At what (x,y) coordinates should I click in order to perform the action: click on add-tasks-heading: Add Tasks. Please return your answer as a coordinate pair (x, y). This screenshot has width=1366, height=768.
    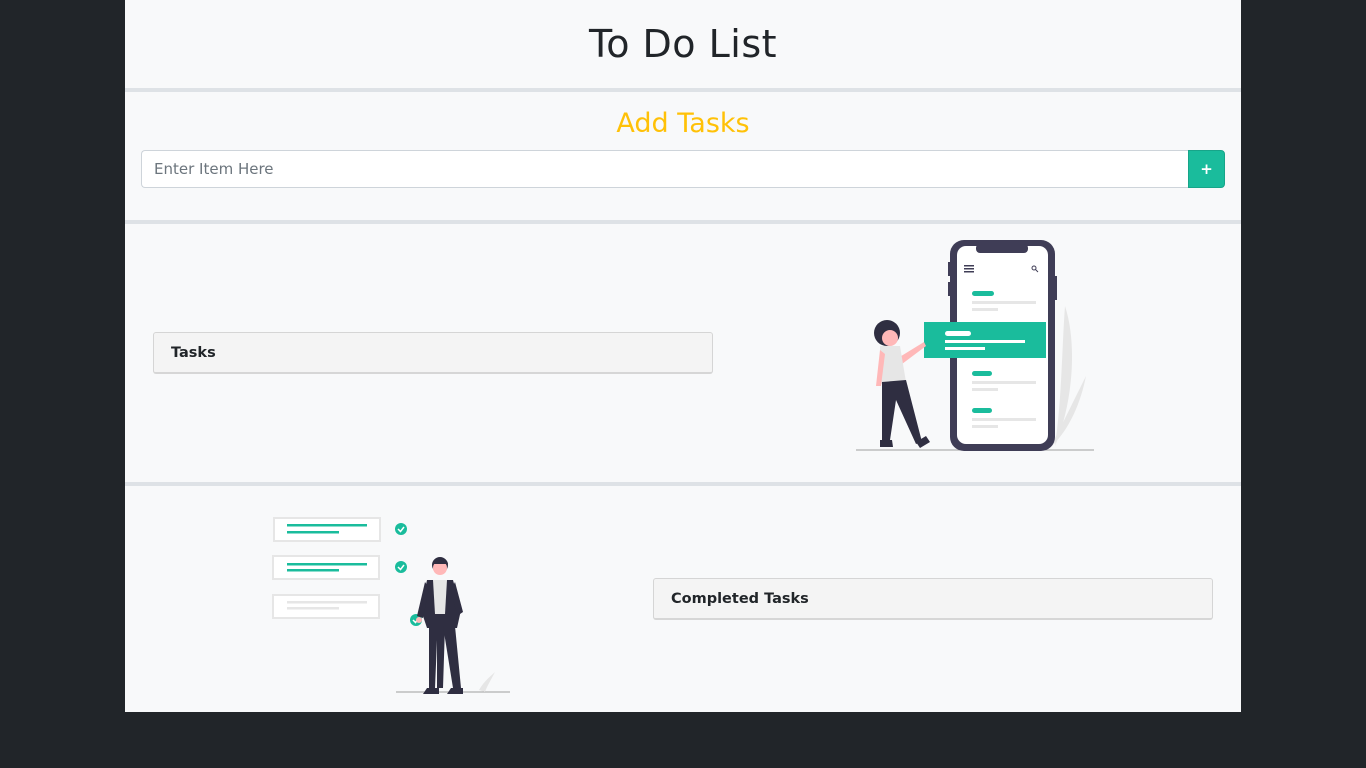
    Looking at the image, I should click on (683, 123).